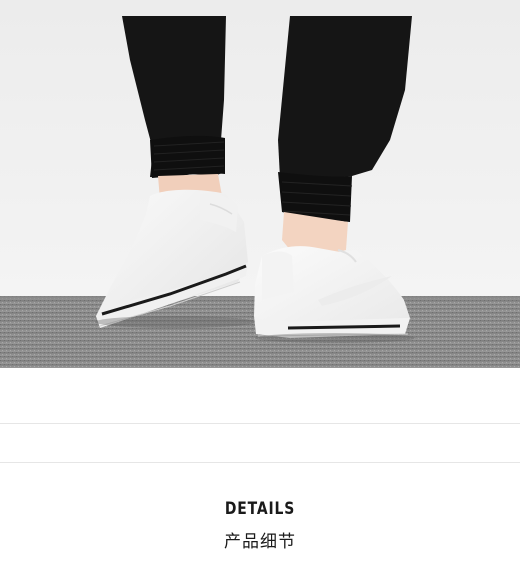 This screenshot has width=520, height=567. What do you see at coordinates (260, 423) in the screenshot?
I see `section-divider-top` at bounding box center [260, 423].